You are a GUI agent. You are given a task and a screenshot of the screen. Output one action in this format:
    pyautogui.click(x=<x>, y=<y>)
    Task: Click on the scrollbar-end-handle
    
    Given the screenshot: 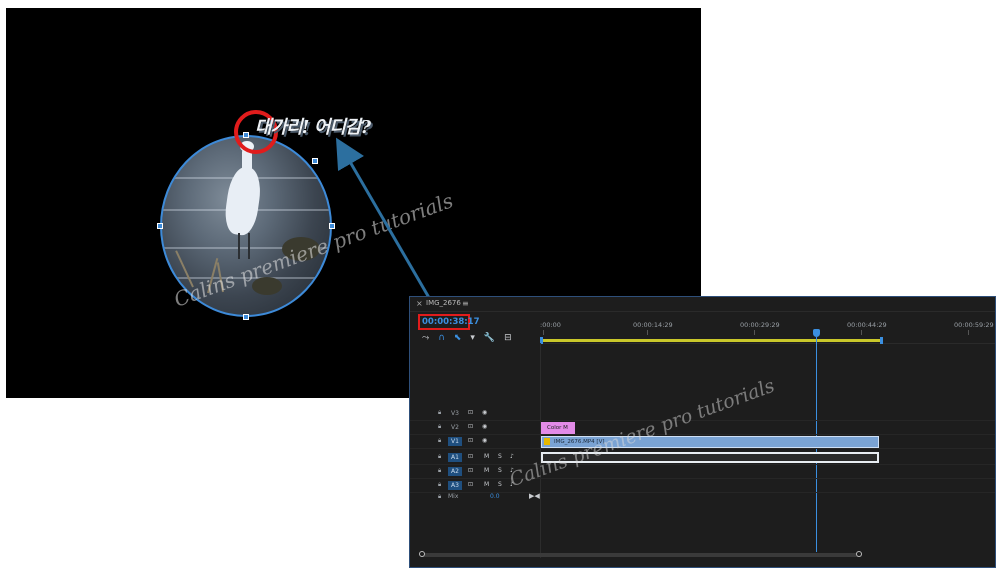 What is the action you would take?
    pyautogui.click(x=859, y=554)
    